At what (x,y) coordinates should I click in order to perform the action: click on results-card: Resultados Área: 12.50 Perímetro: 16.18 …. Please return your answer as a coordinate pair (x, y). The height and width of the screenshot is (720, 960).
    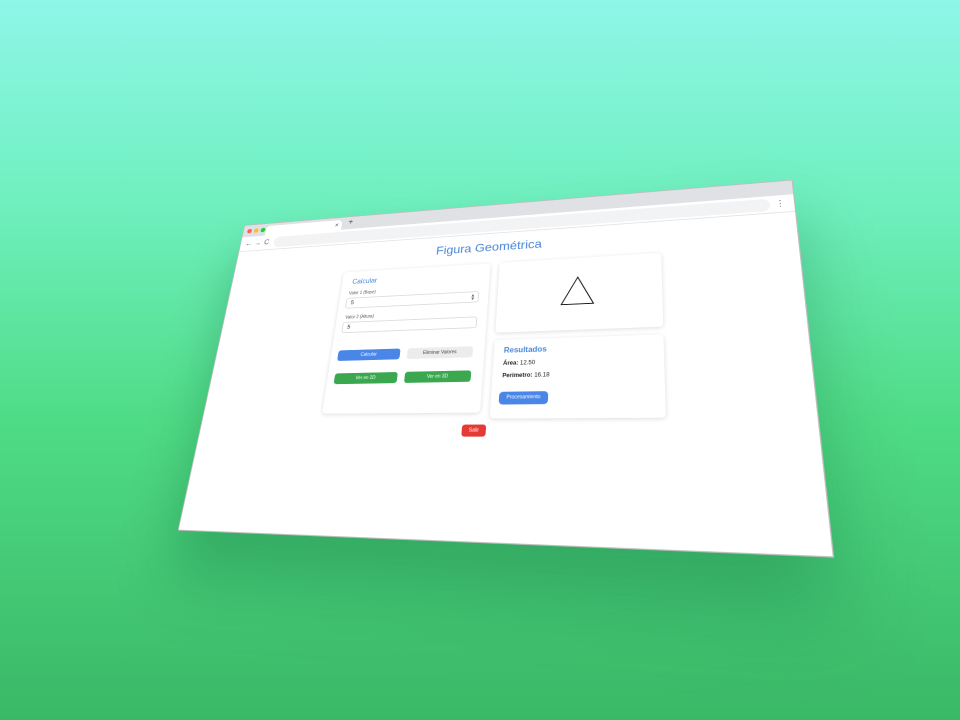
    Looking at the image, I should click on (577, 376).